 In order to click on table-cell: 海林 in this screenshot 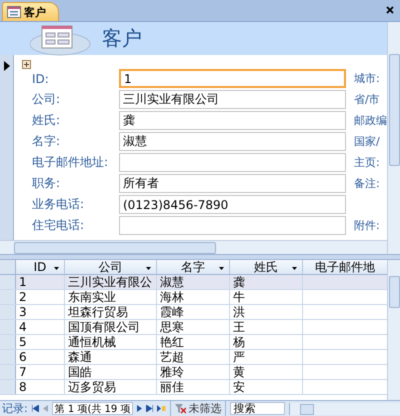, I will do `click(193, 297)`.